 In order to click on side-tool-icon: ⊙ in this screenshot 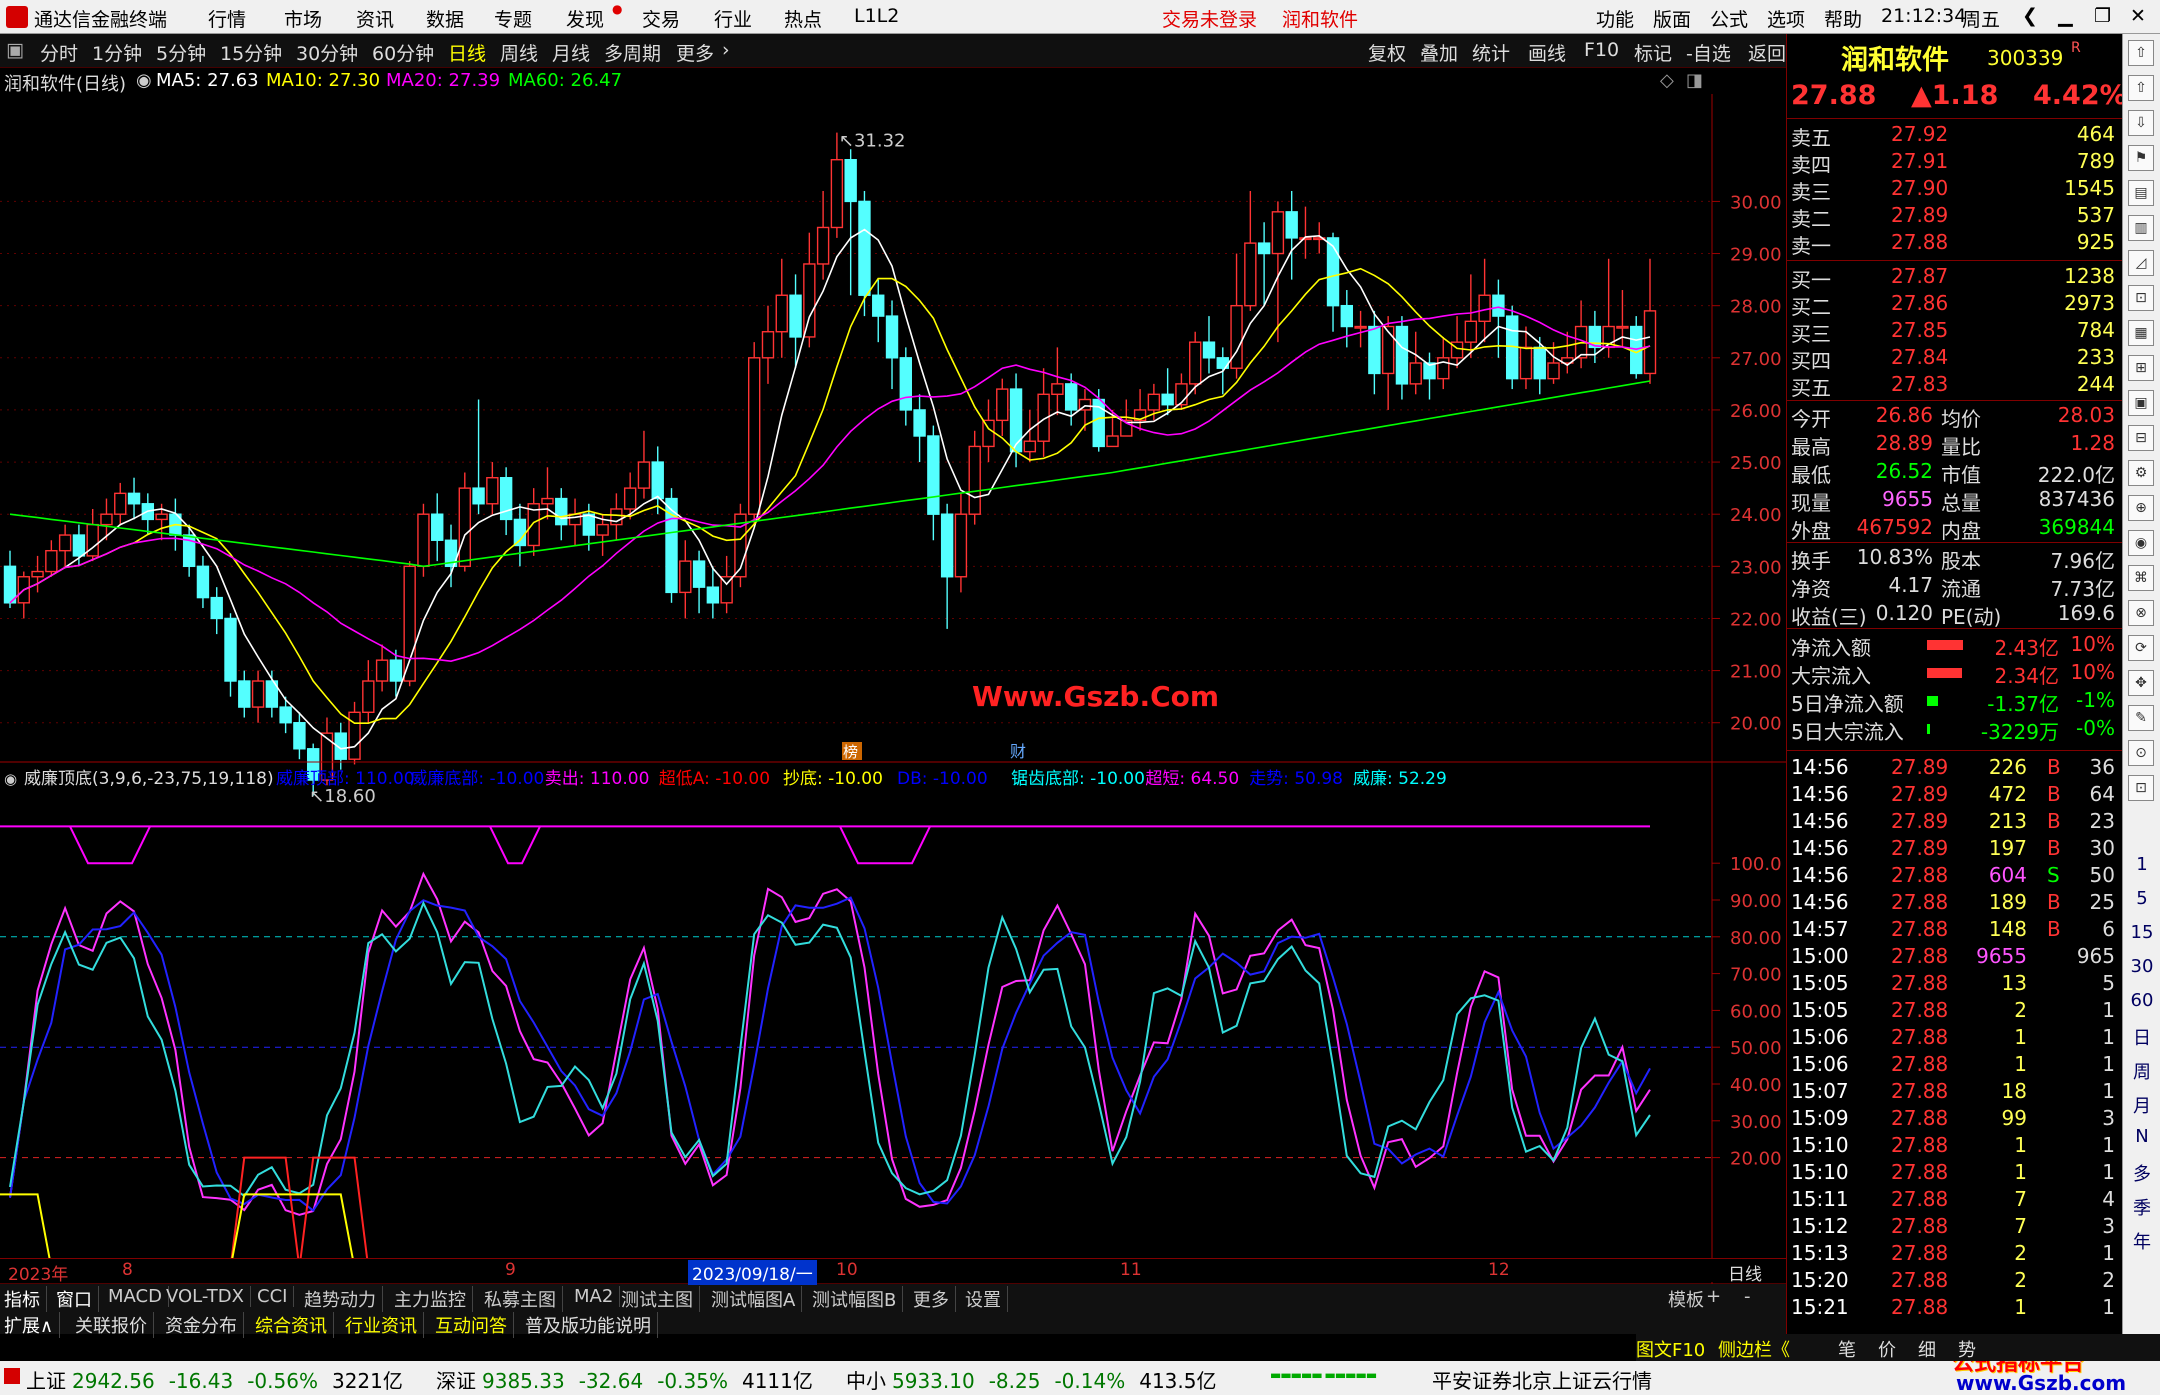, I will do `click(2141, 753)`.